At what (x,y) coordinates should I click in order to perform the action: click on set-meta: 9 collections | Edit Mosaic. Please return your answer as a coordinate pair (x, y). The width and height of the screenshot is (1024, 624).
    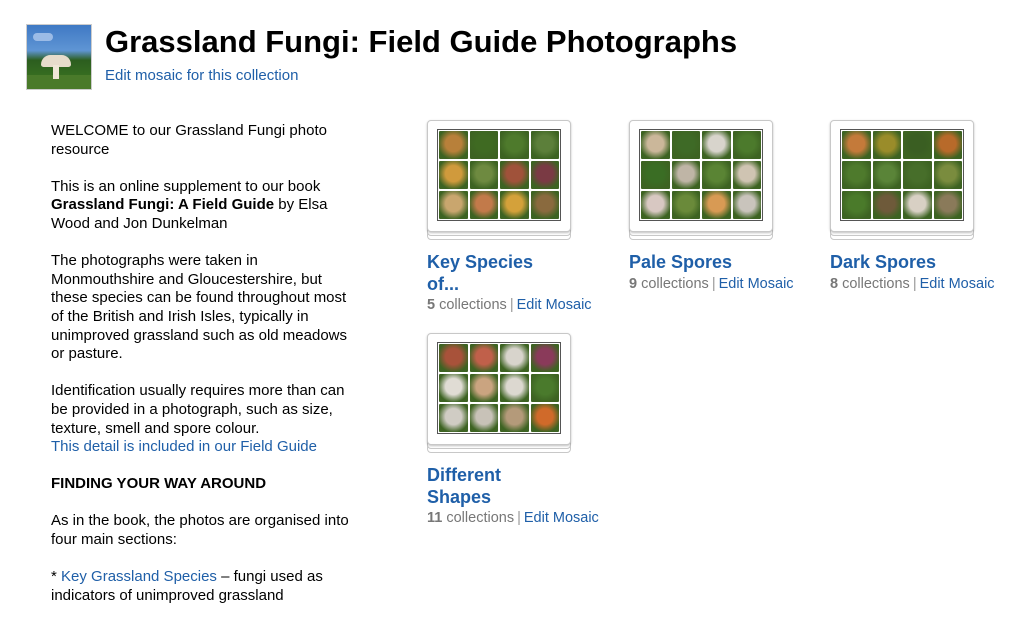
    Looking at the image, I should click on (711, 284).